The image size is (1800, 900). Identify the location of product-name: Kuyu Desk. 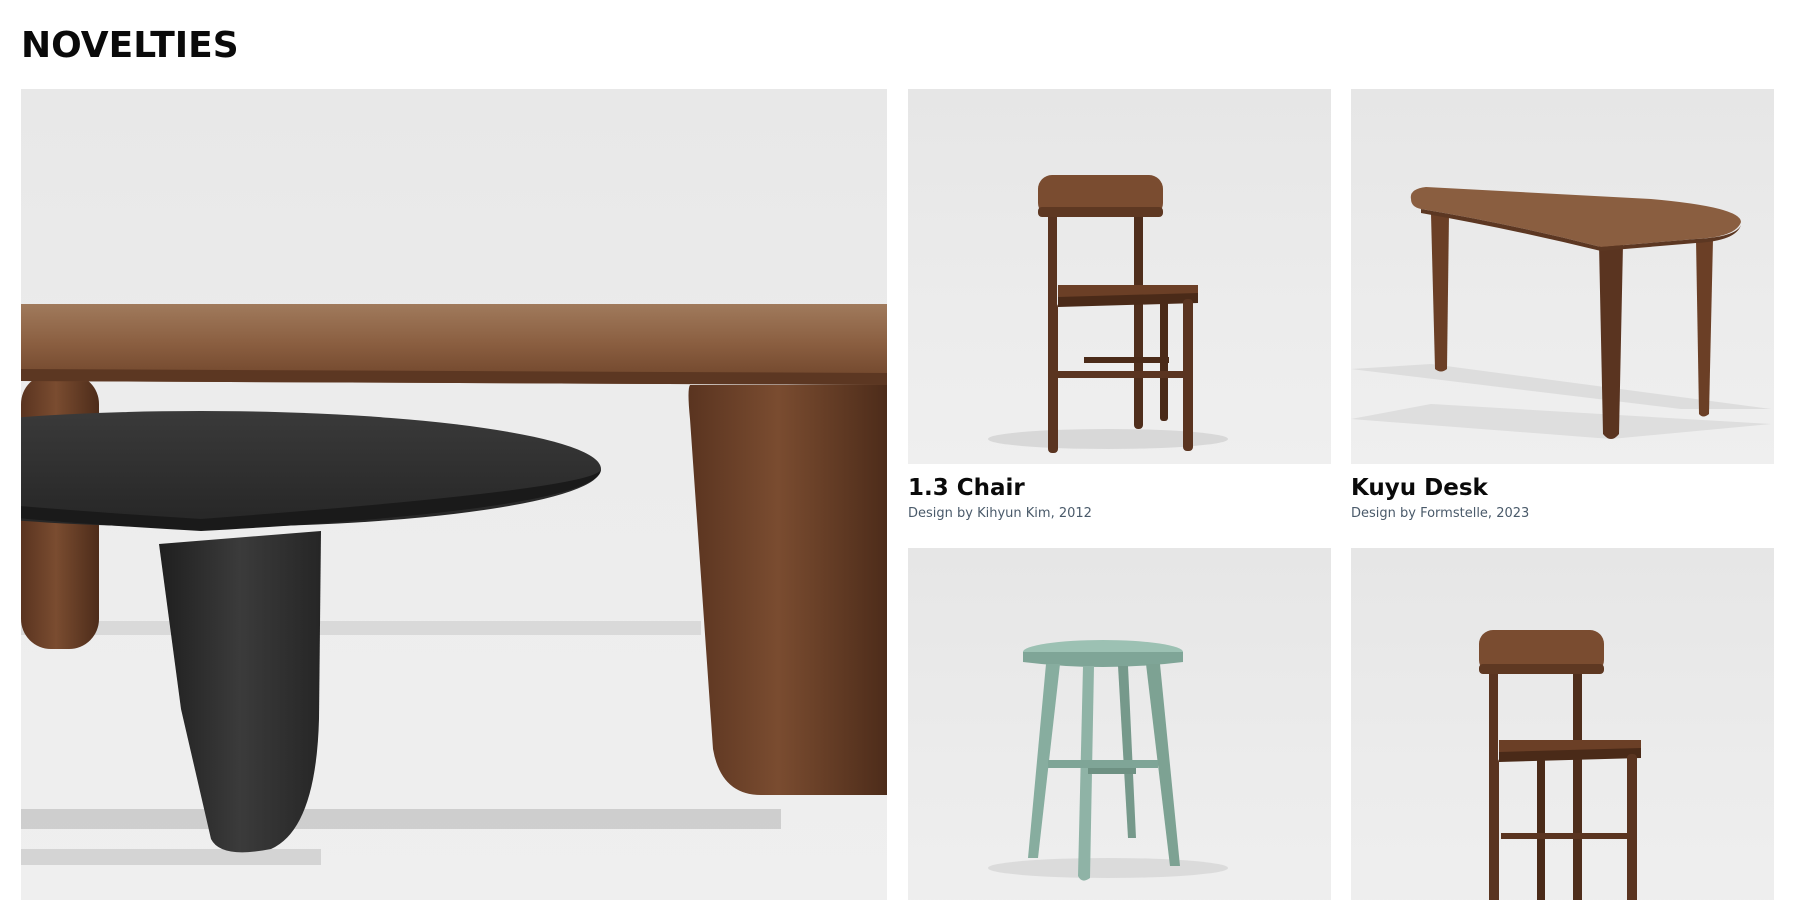
(1562, 488).